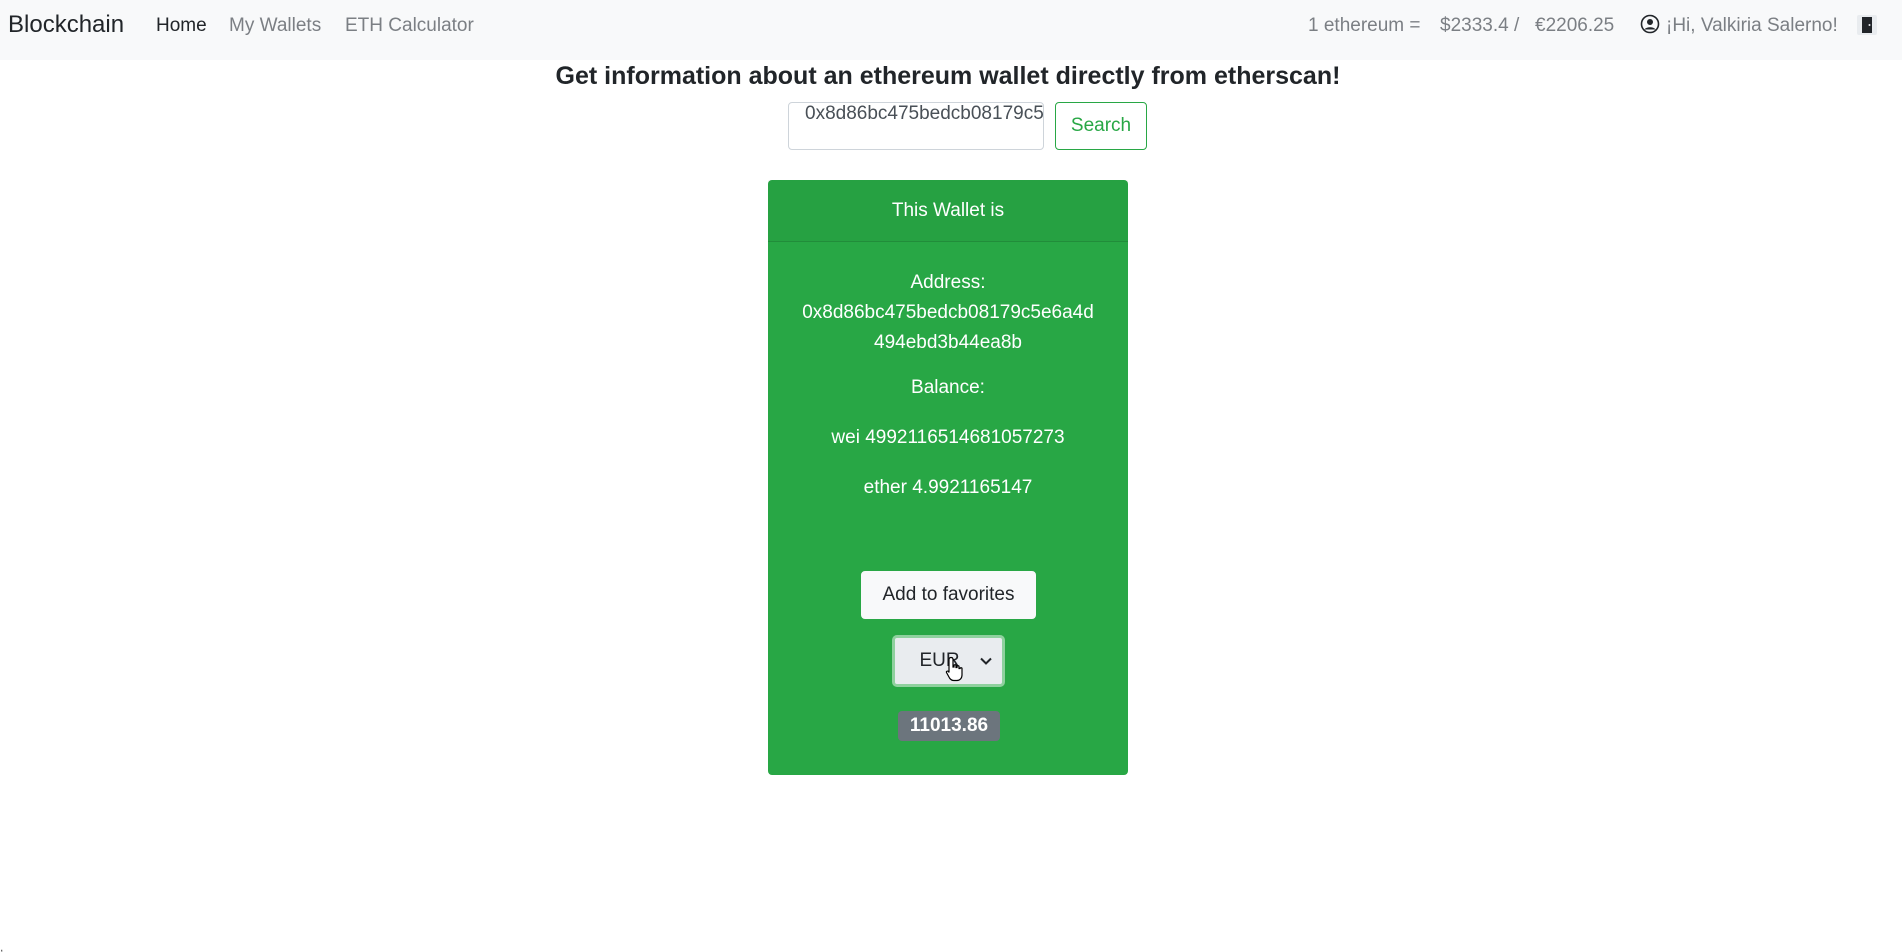 The image size is (1902, 952). What do you see at coordinates (1575, 25) in the screenshot?
I see `eth-rate-eur: €2206.25` at bounding box center [1575, 25].